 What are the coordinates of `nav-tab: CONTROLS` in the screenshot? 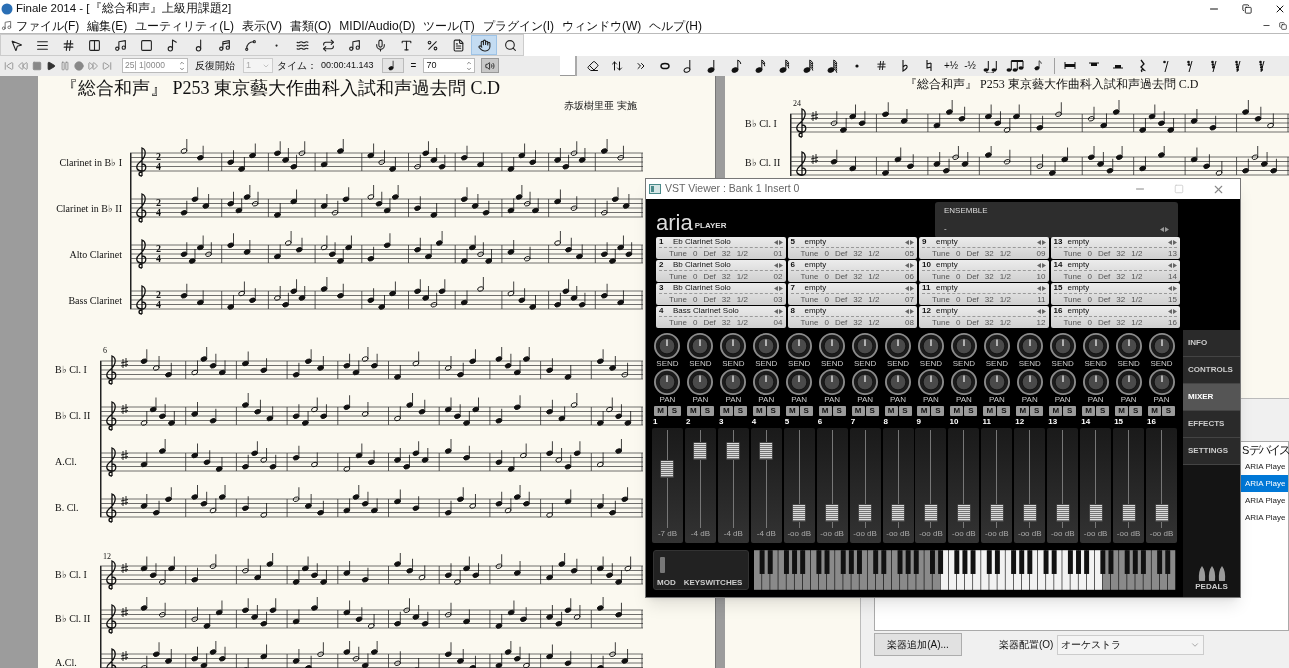 It's located at (1211, 370).